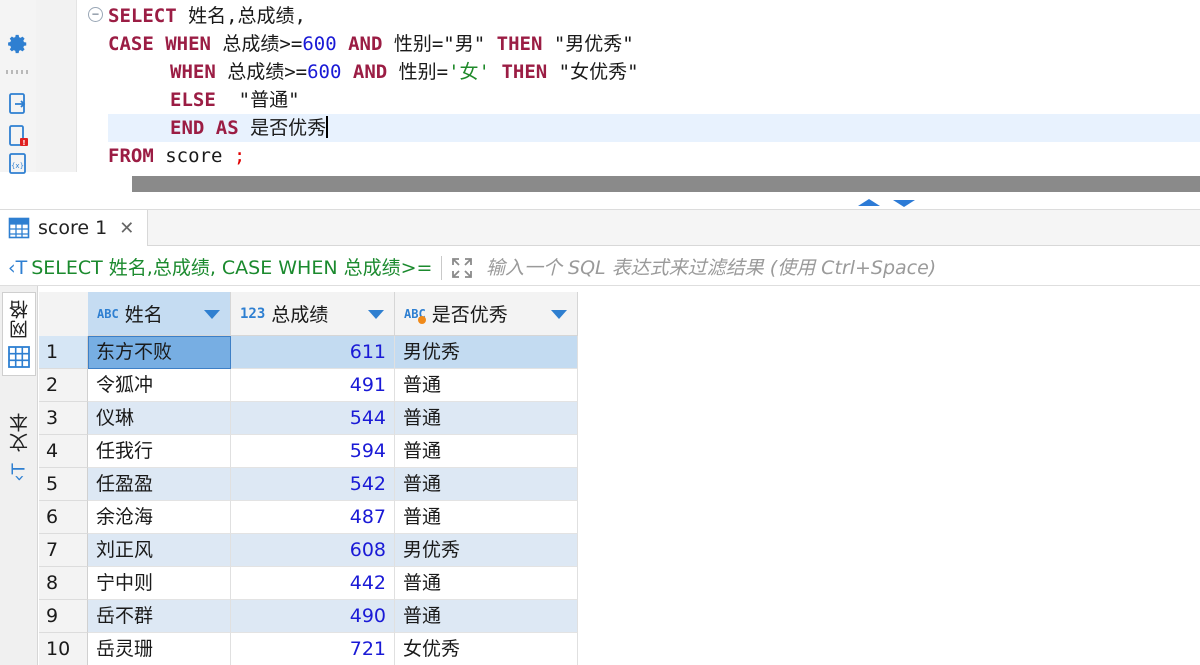  What do you see at coordinates (619, 418) in the screenshot?
I see `table-row: 3 仪琳 544 普通` at bounding box center [619, 418].